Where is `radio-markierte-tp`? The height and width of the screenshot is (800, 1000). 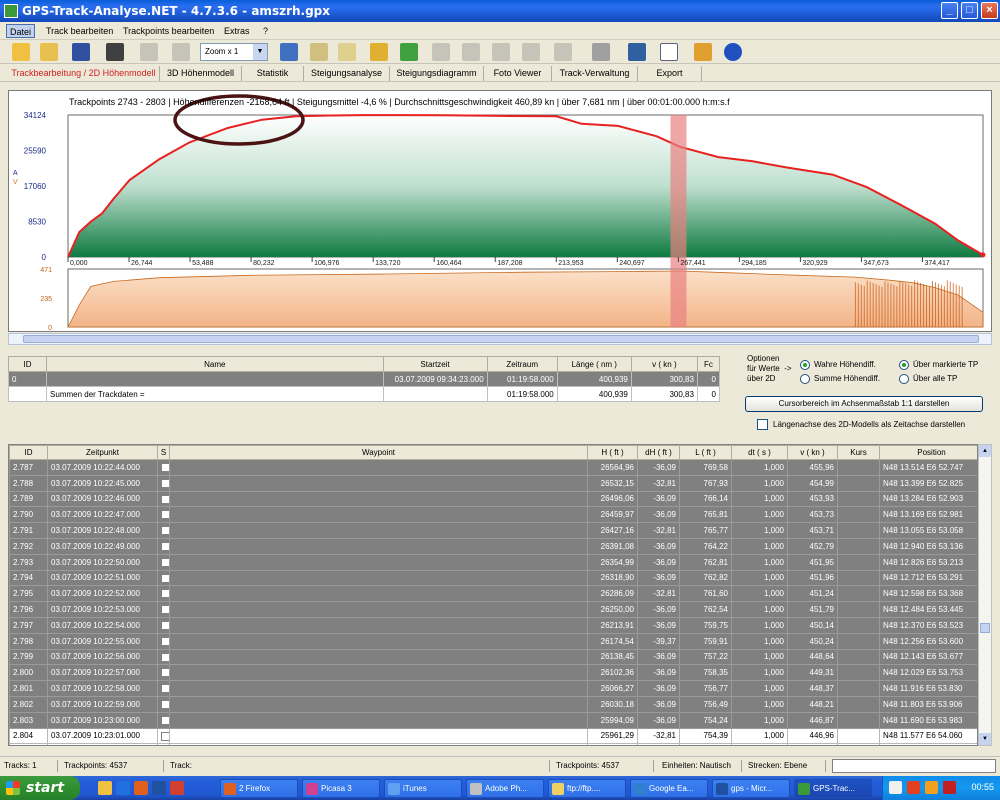 radio-markierte-tp is located at coordinates (904, 365).